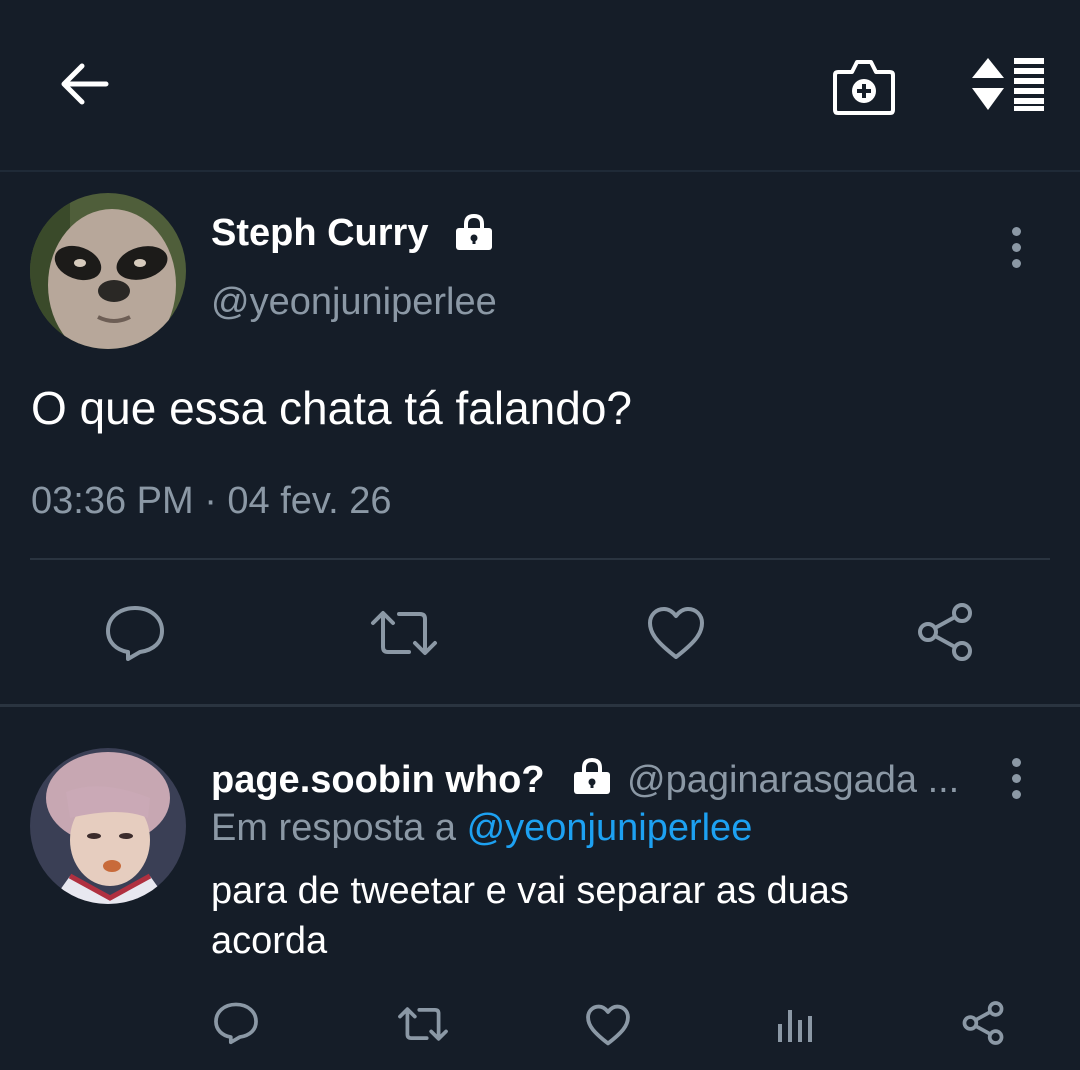  I want to click on reply-reply-icon, so click(236, 1025).